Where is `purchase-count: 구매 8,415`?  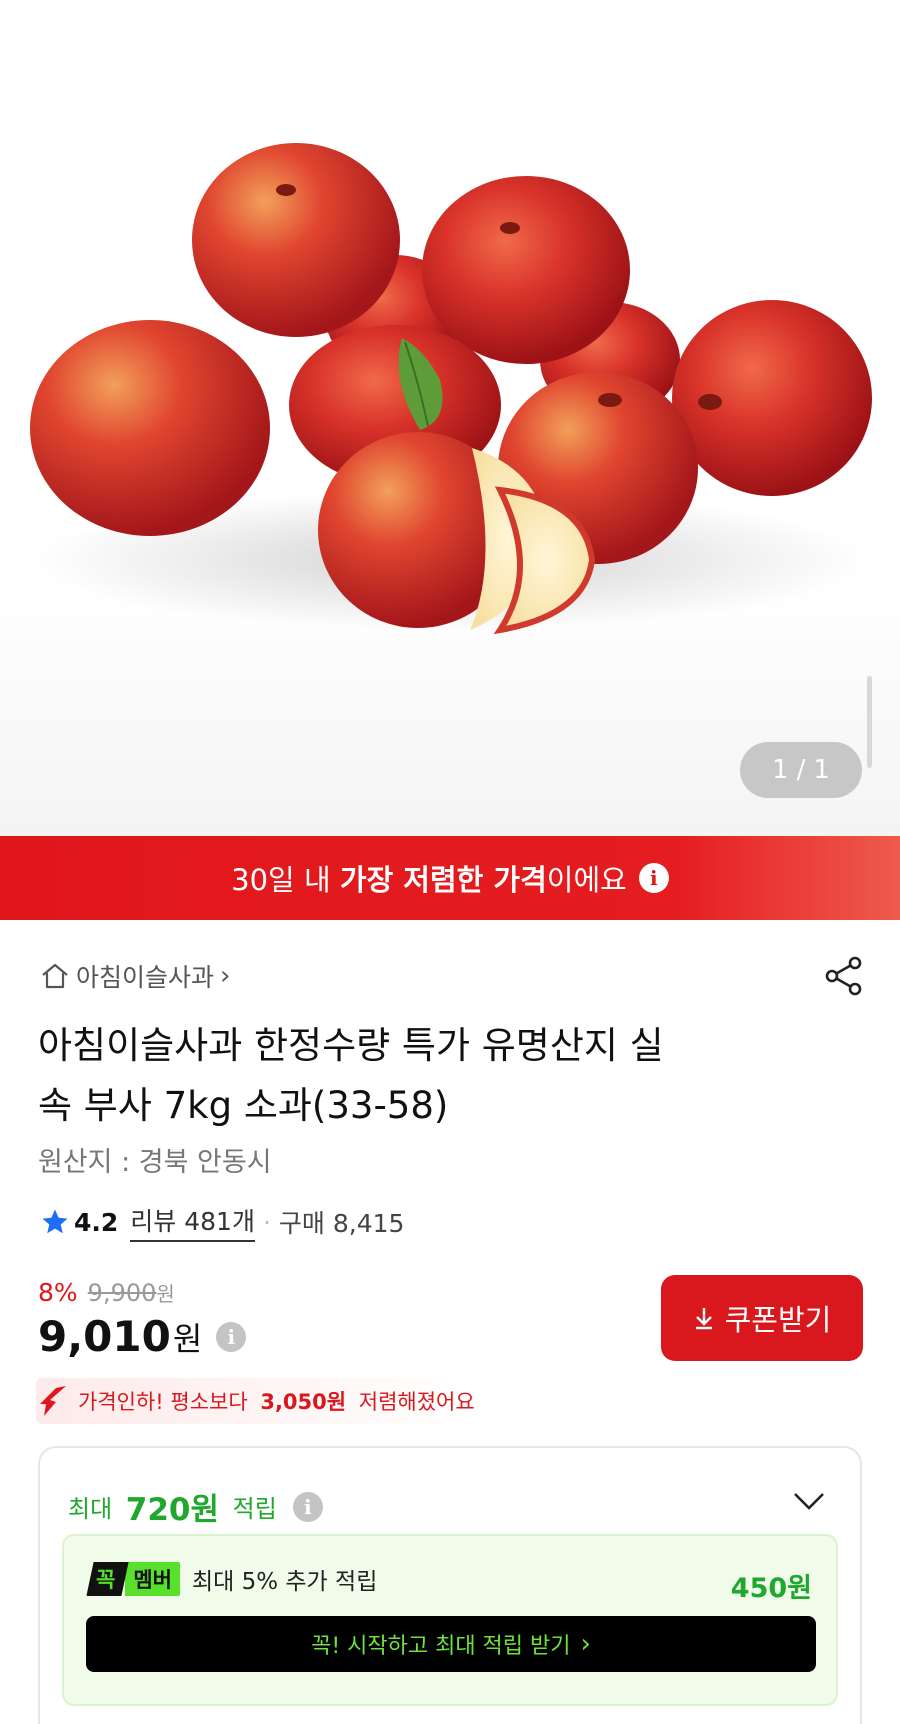 purchase-count: 구매 8,415 is located at coordinates (341, 1223).